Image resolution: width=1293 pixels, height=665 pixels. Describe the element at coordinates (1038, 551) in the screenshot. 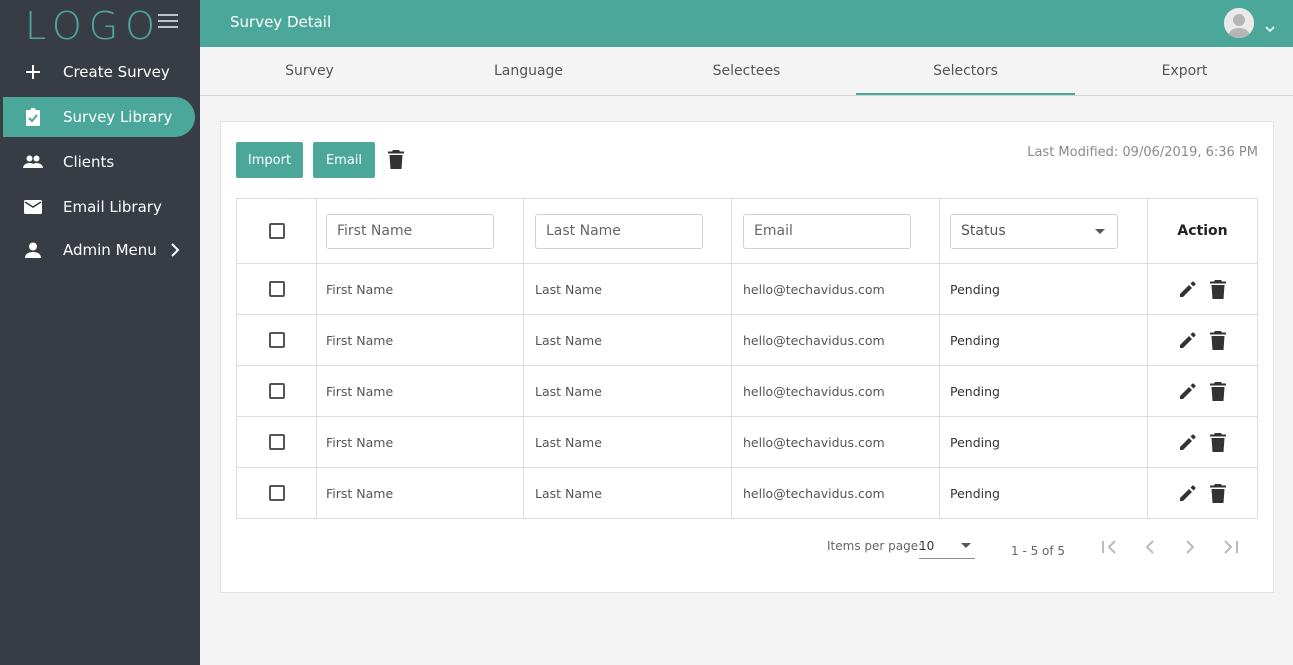

I see `page-range: 1 - 5 of 5` at that location.